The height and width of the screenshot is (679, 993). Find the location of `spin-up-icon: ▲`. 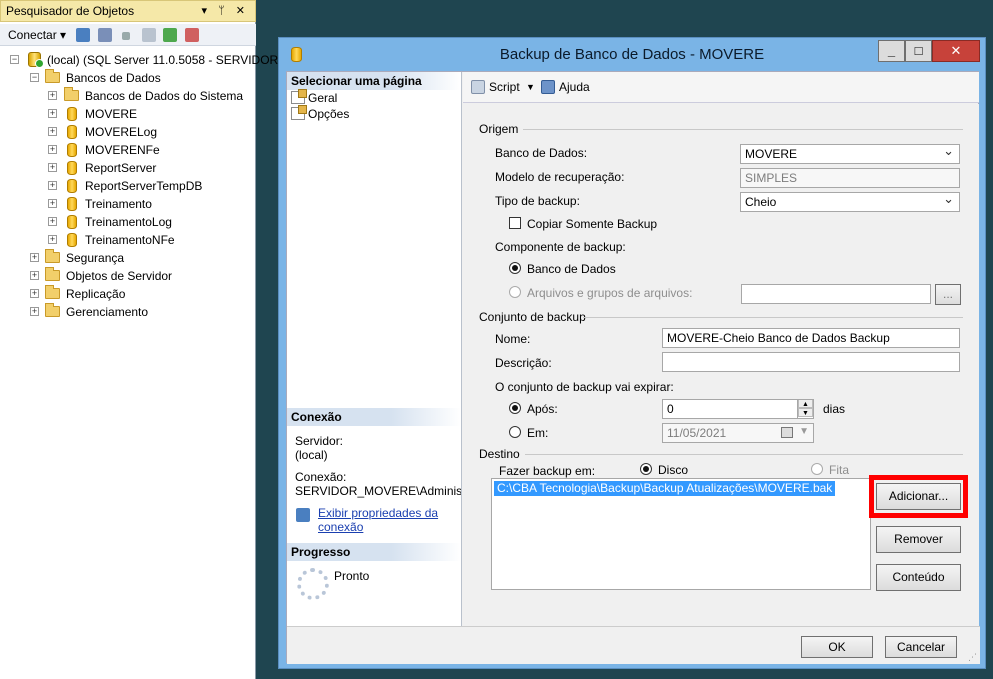

spin-up-icon: ▲ is located at coordinates (805, 404).